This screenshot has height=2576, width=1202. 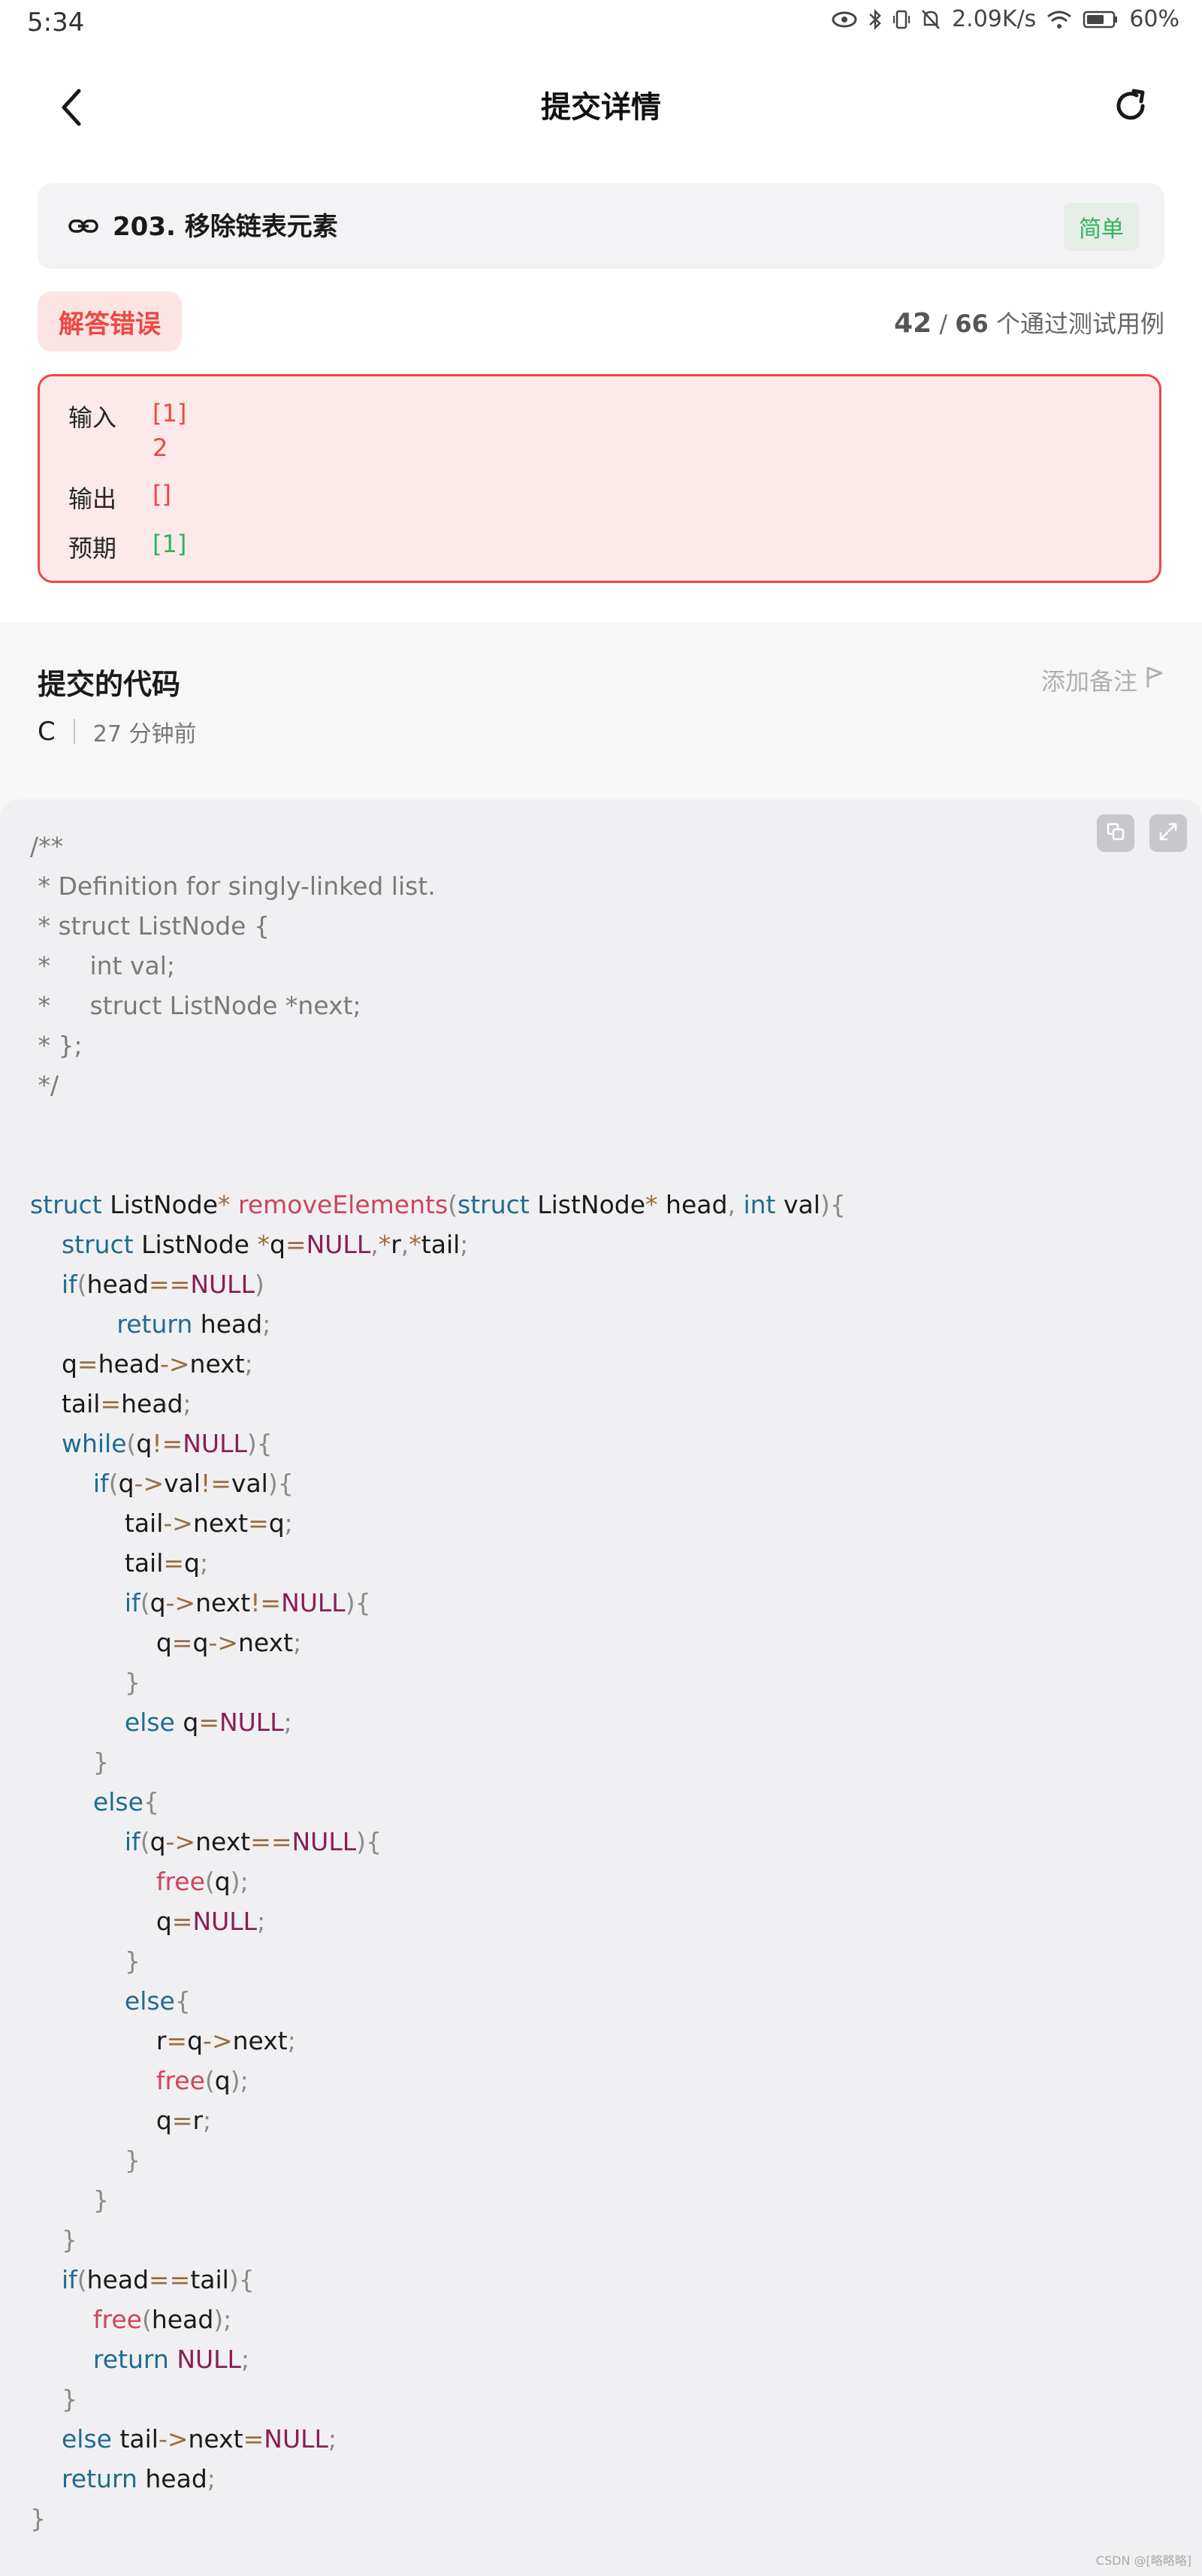 What do you see at coordinates (92, 548) in the screenshot?
I see `expected-label: 预期` at bounding box center [92, 548].